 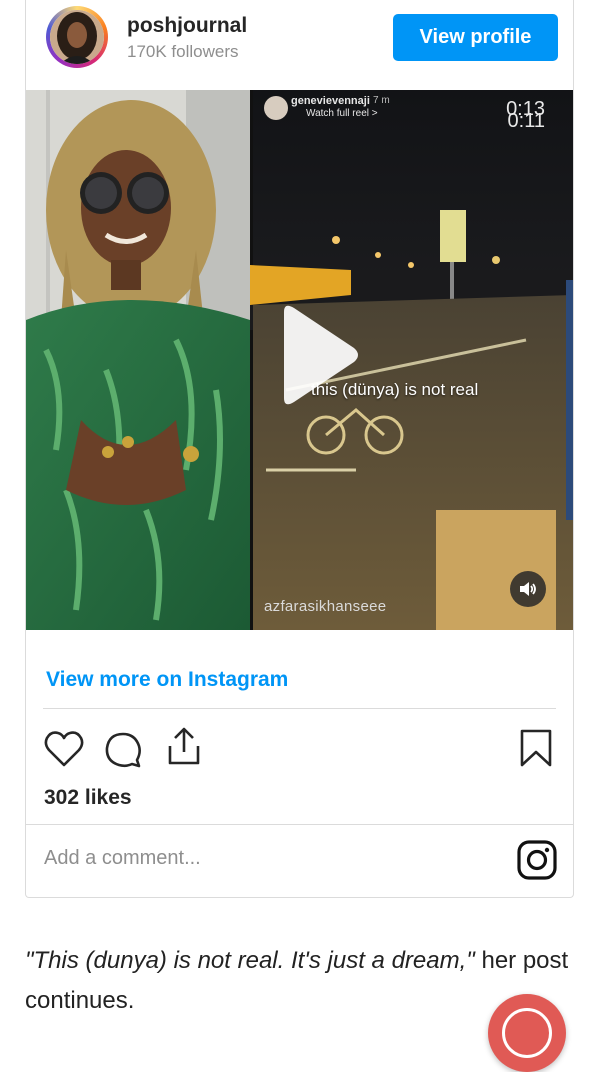 What do you see at coordinates (528, 589) in the screenshot?
I see `speaker-icon` at bounding box center [528, 589].